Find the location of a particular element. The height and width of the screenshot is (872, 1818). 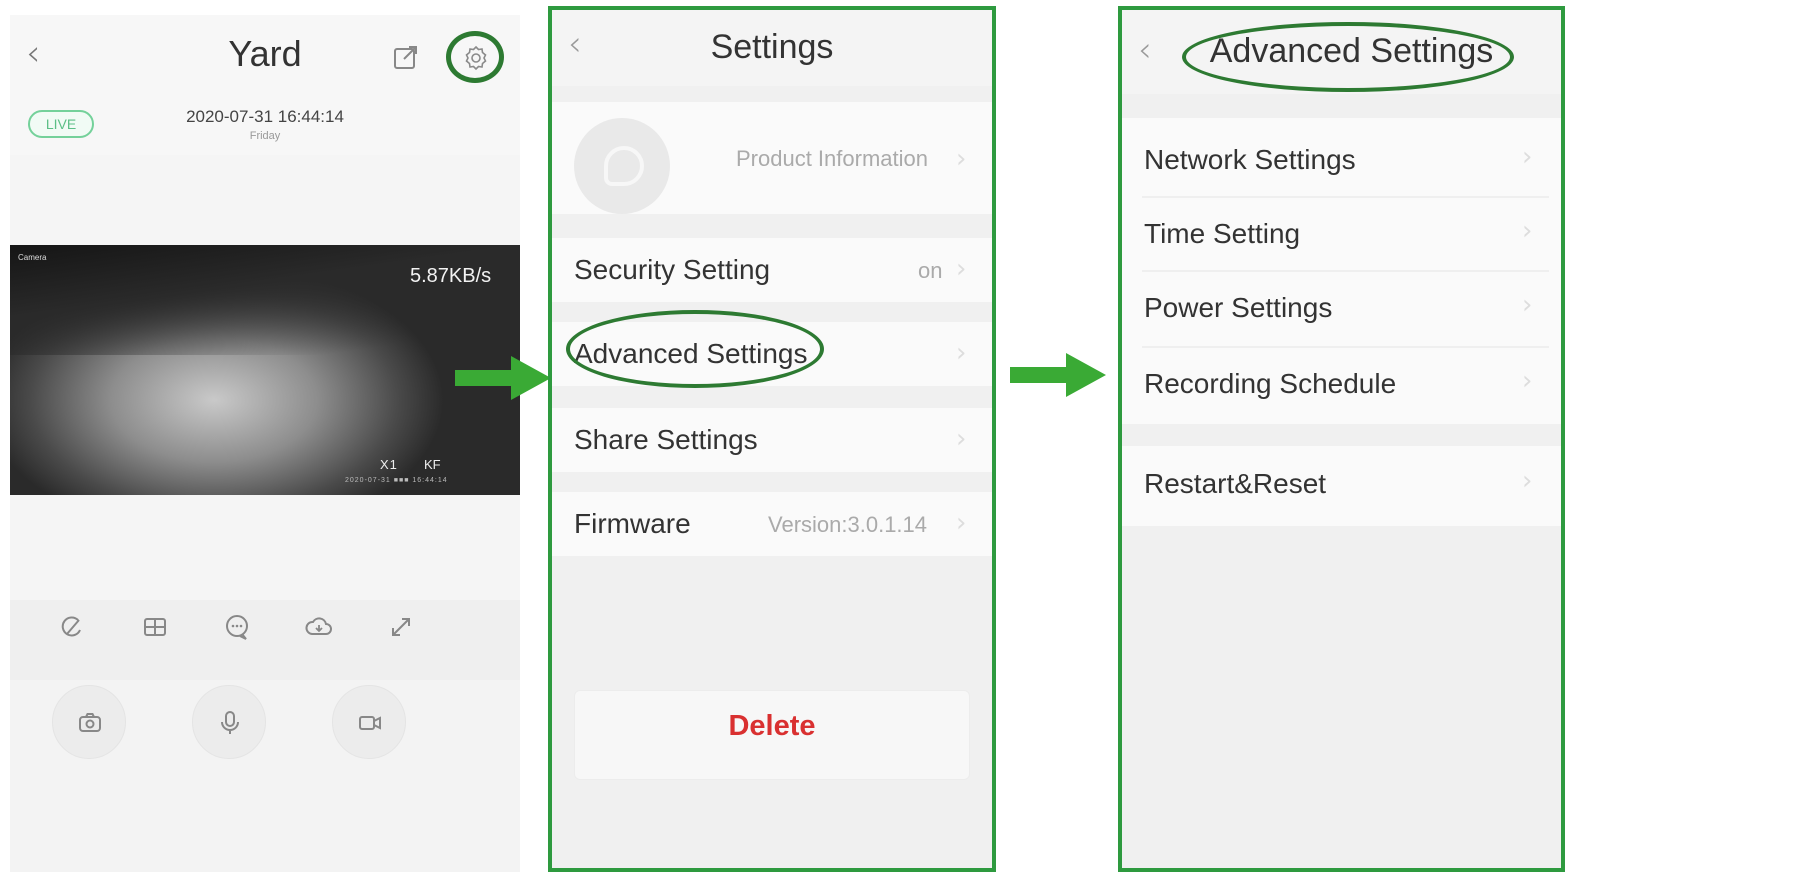

rotate-icon is located at coordinates (73, 627).